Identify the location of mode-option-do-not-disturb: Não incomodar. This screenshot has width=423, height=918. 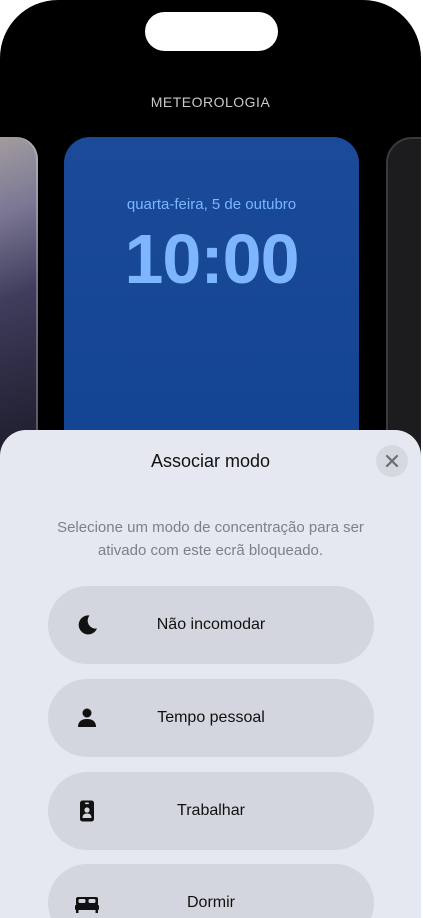
(211, 625).